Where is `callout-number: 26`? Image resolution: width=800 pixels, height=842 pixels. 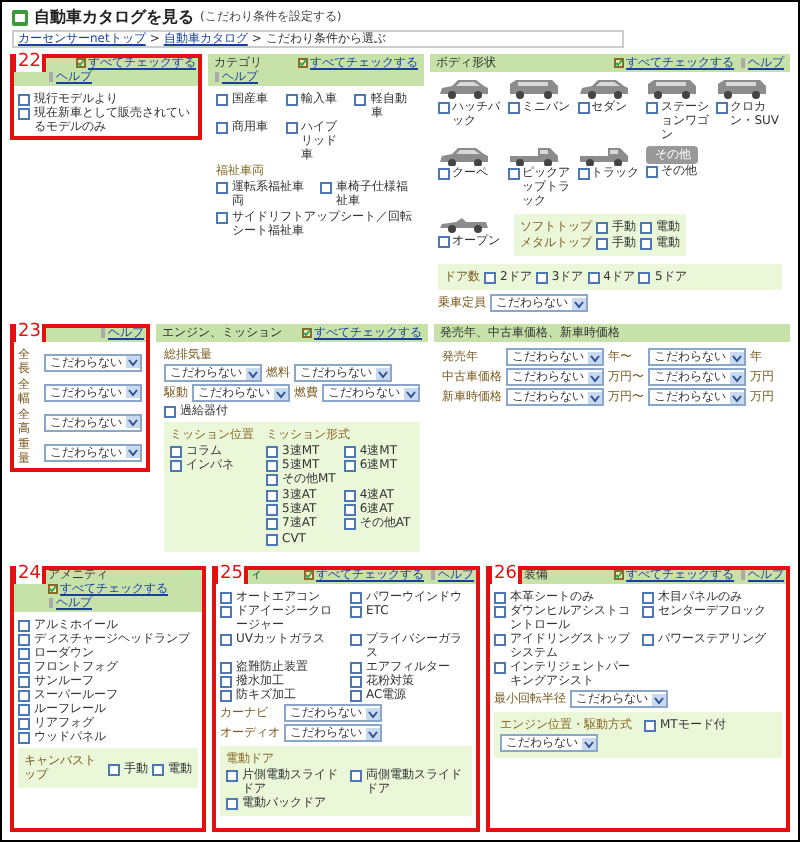 callout-number: 26 is located at coordinates (505, 575).